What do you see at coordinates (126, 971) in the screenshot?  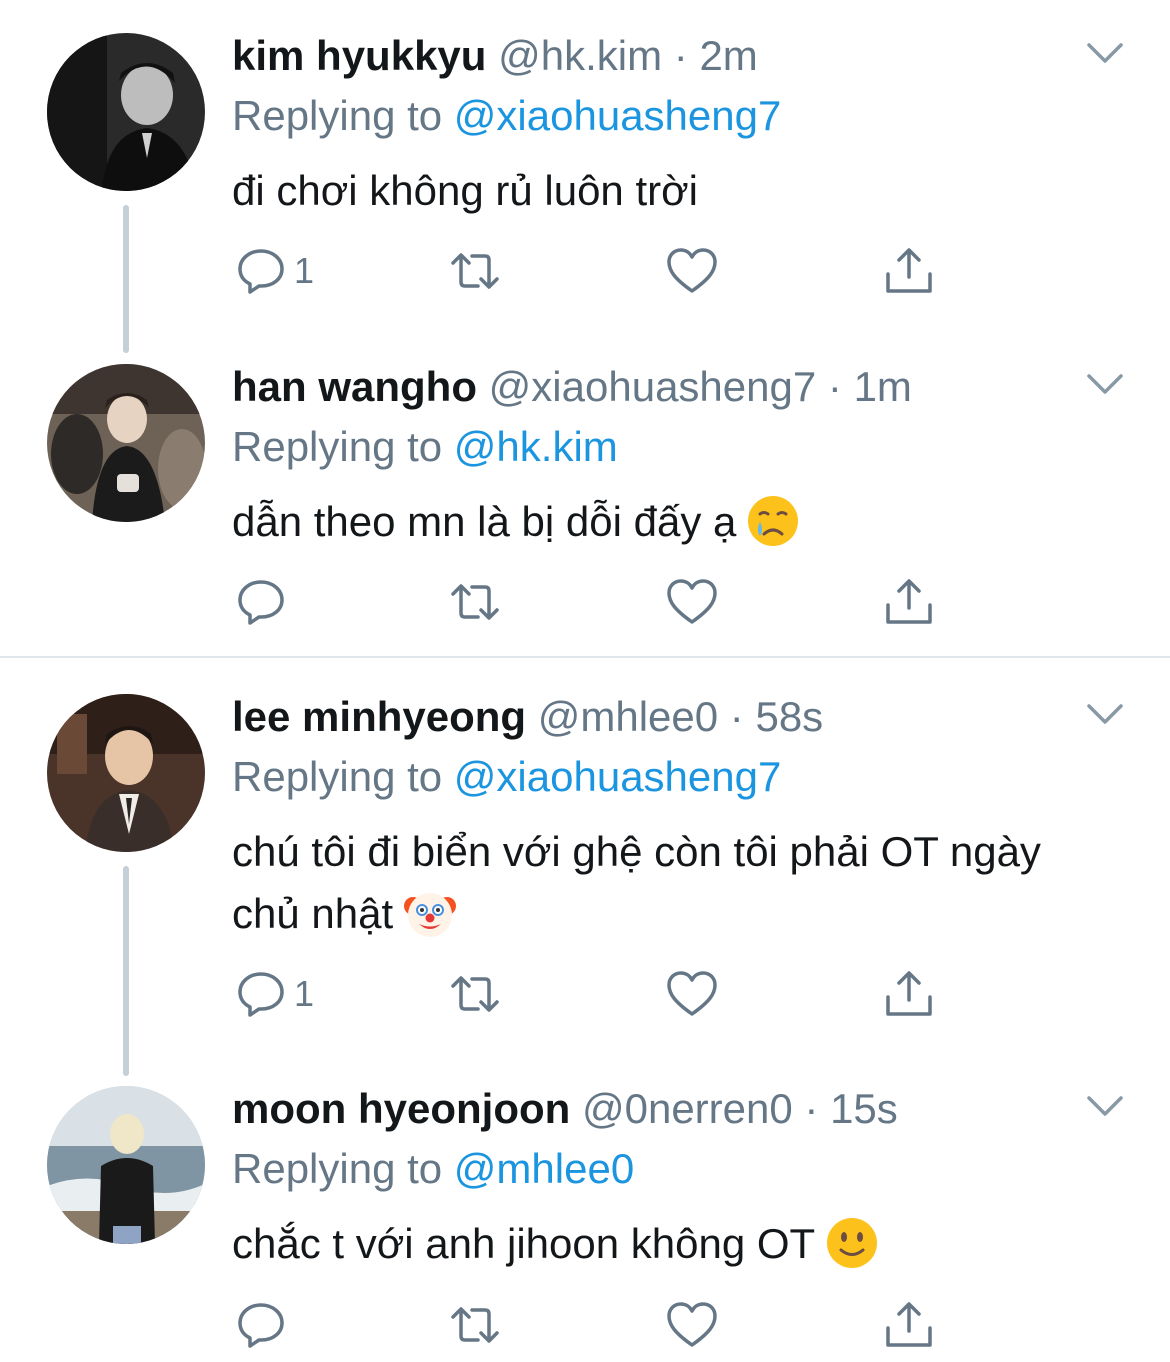 I see `thread-line` at bounding box center [126, 971].